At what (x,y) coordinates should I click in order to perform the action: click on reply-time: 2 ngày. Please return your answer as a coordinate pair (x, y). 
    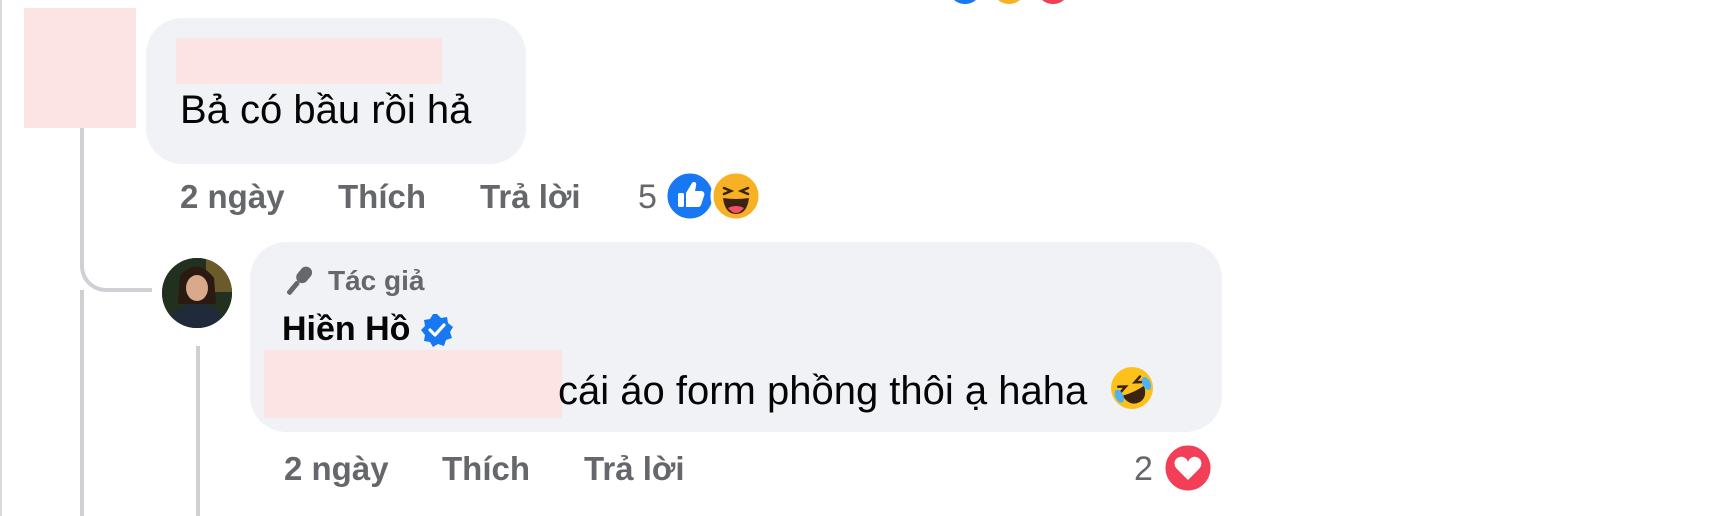
    Looking at the image, I should click on (336, 469).